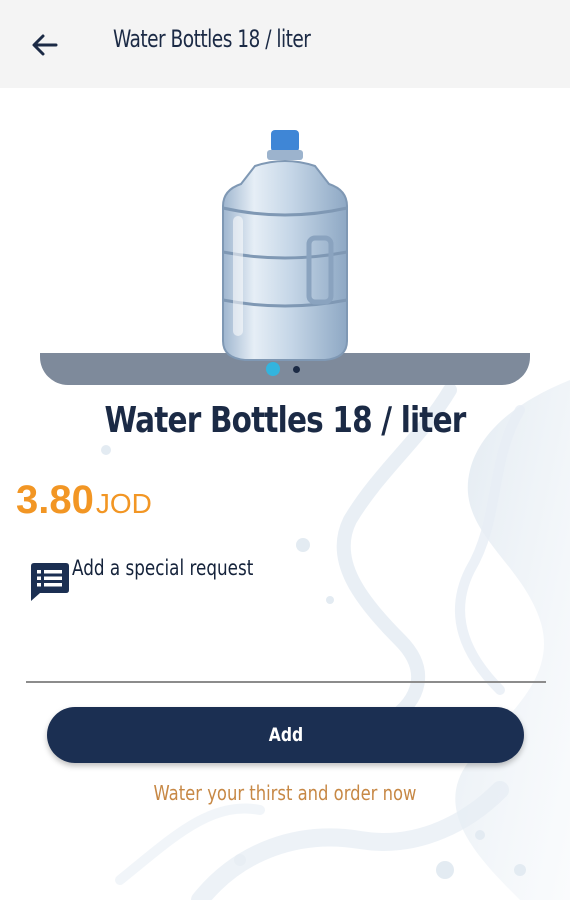  I want to click on add-button-label: Add, so click(285, 735).